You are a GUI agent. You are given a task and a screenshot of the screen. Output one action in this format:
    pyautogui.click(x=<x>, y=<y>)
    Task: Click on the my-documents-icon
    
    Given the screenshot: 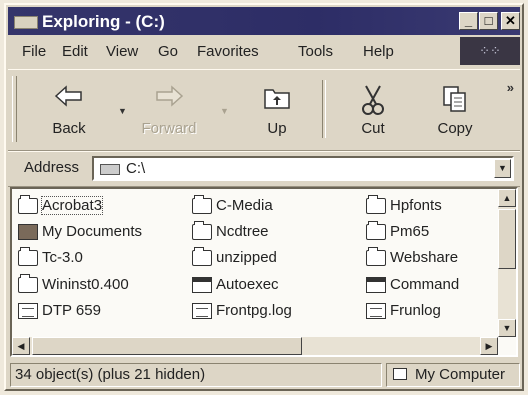 What is the action you would take?
    pyautogui.click(x=28, y=232)
    